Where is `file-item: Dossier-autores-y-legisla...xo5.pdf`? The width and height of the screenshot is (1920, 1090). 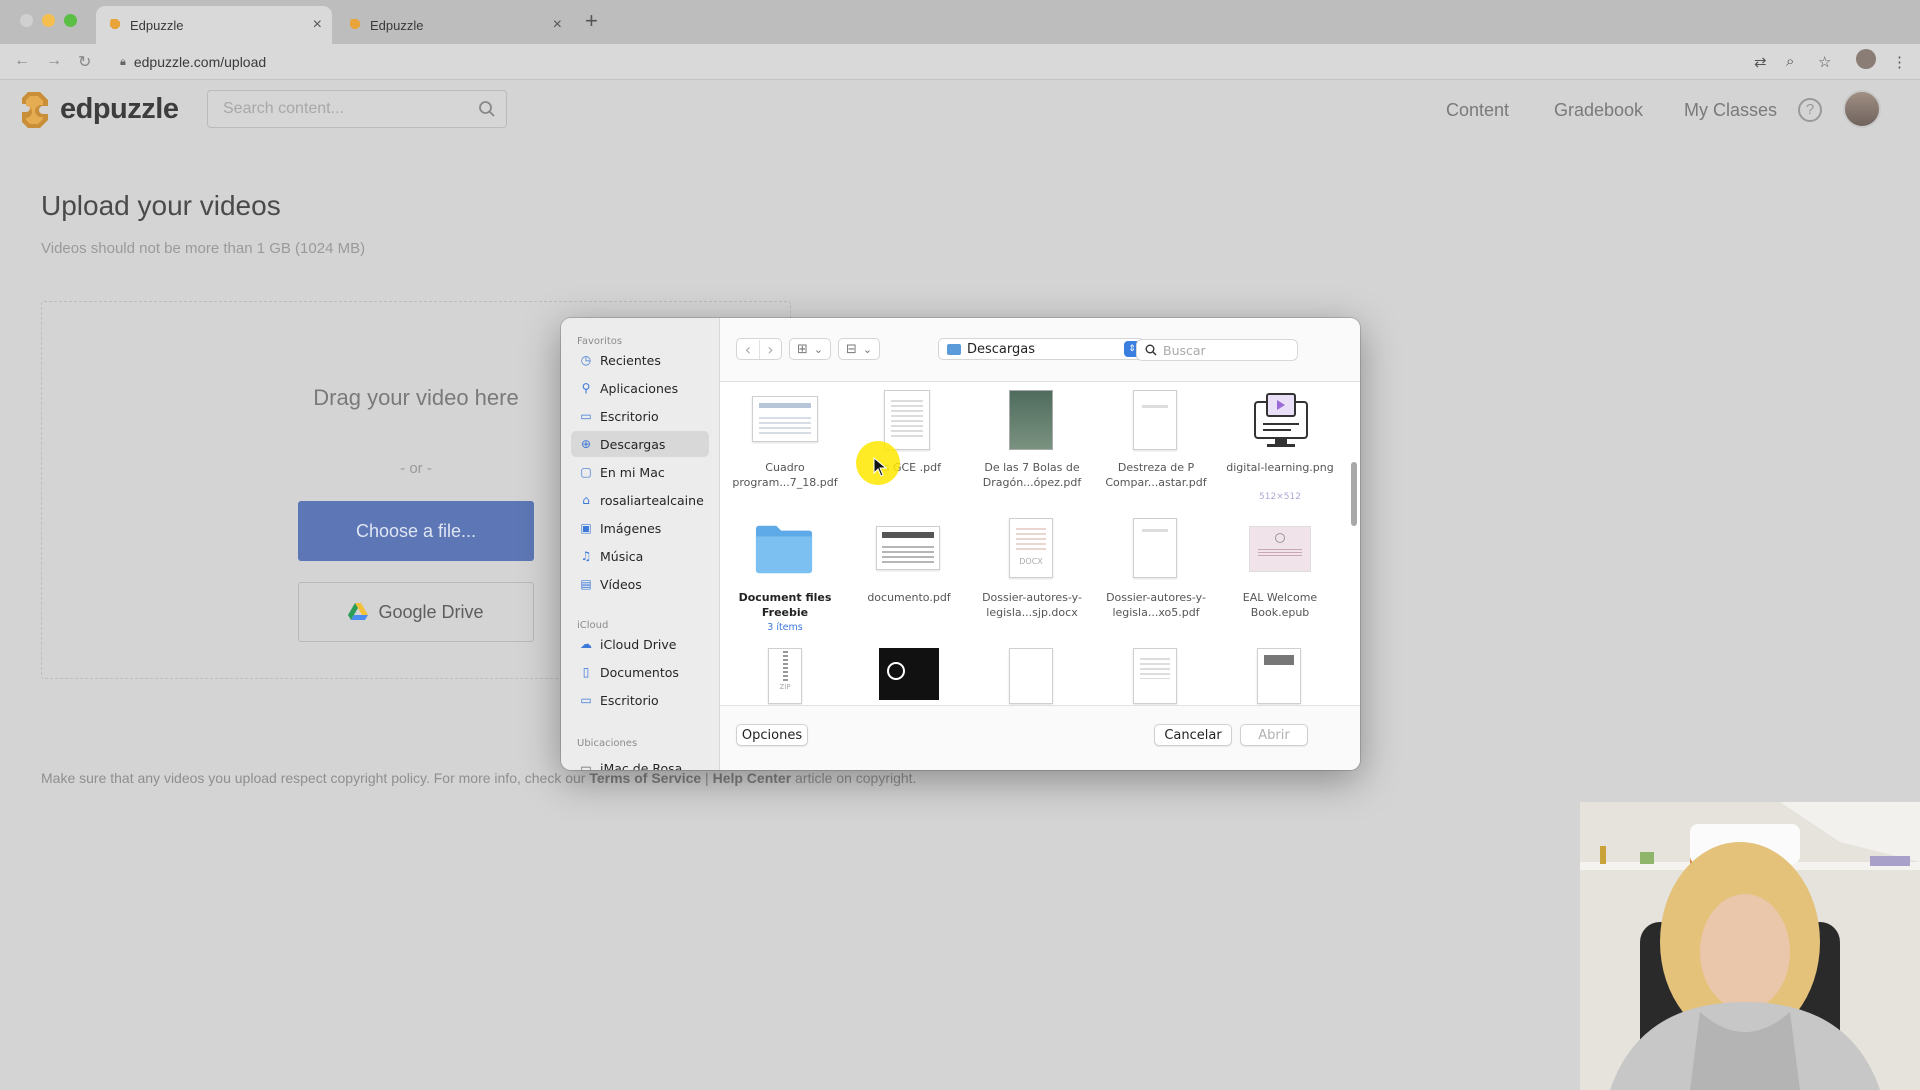
file-item: Dossier-autores-y-legisla...xo5.pdf is located at coordinates (1156, 567).